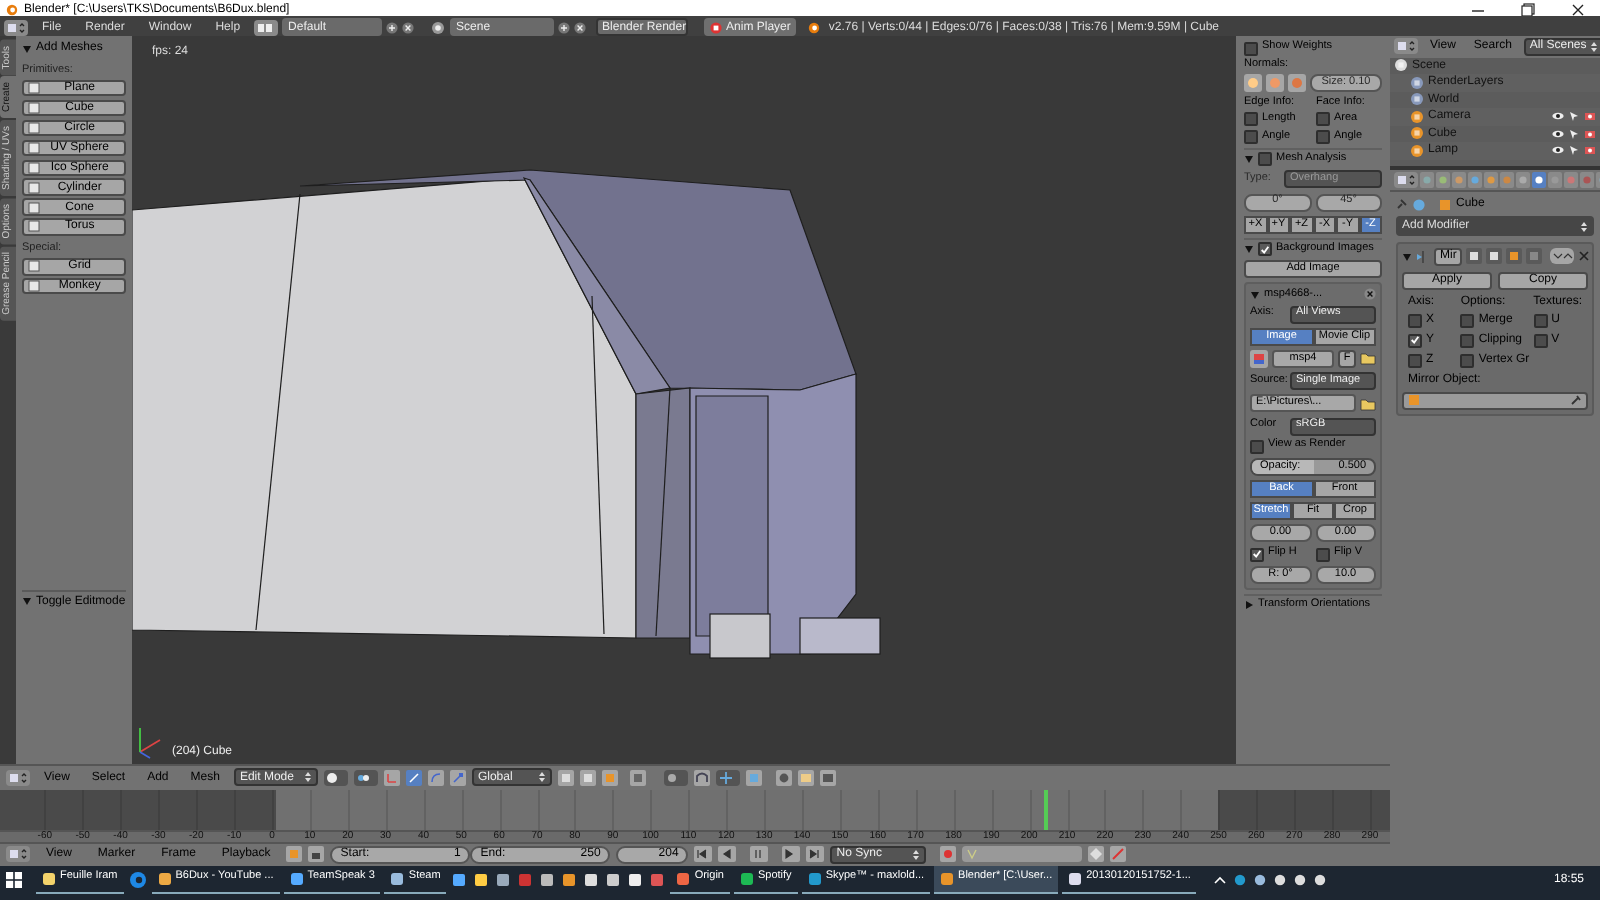  Describe the element at coordinates (1249, 605) in the screenshot. I see `collapse-triangle-icon` at that location.